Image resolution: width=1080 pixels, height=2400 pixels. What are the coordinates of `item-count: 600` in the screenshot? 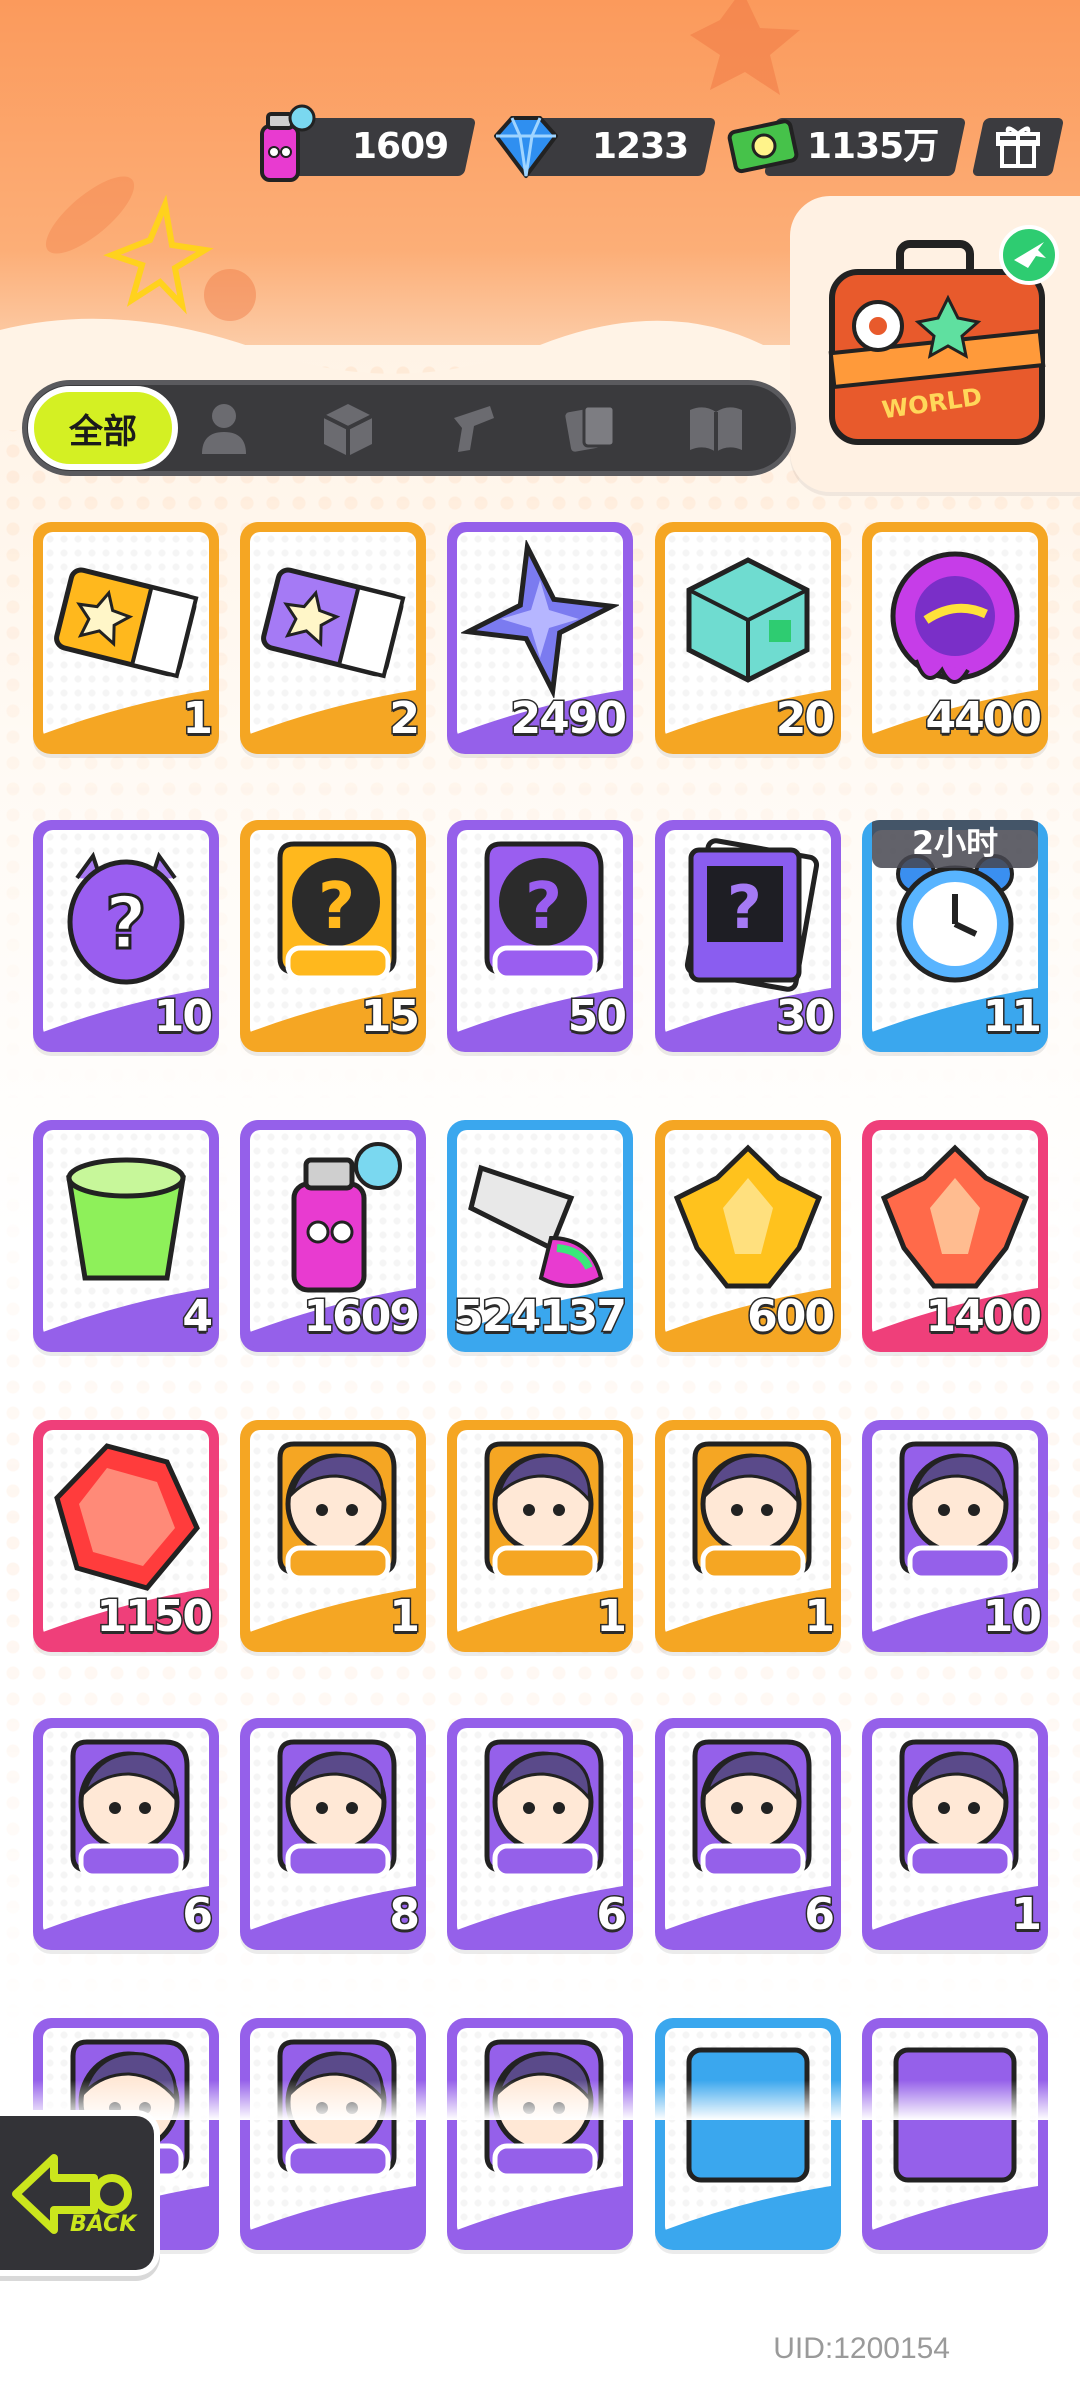 It's located at (791, 1317).